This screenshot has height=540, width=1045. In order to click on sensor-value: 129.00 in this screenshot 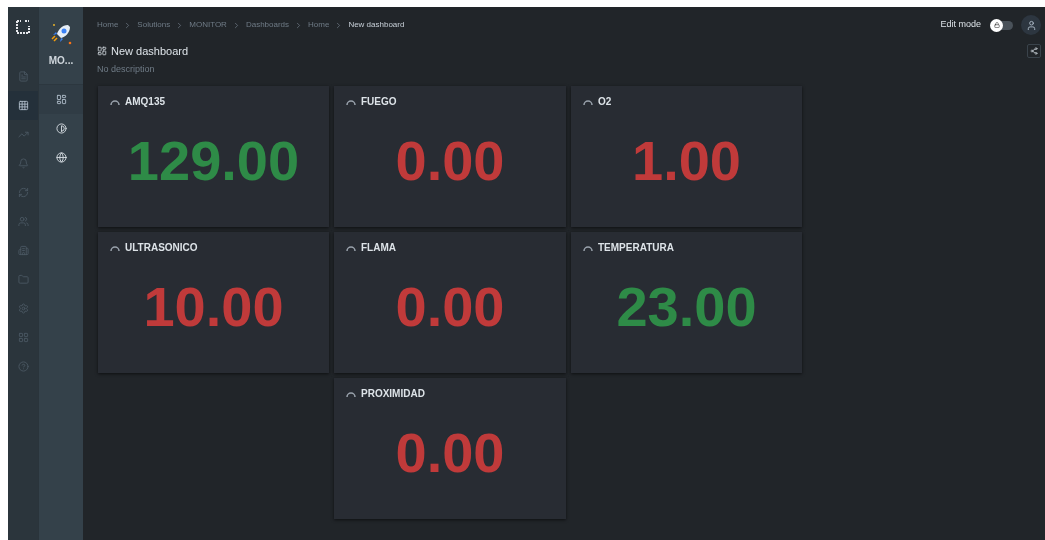, I will do `click(213, 161)`.